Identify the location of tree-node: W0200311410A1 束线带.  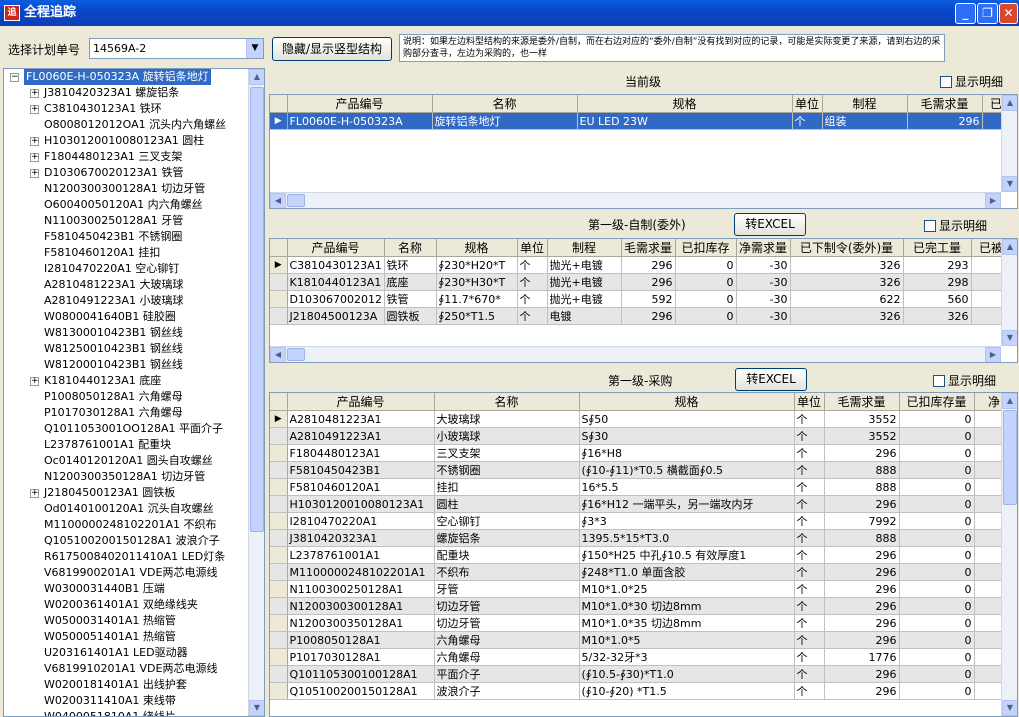
(110, 701).